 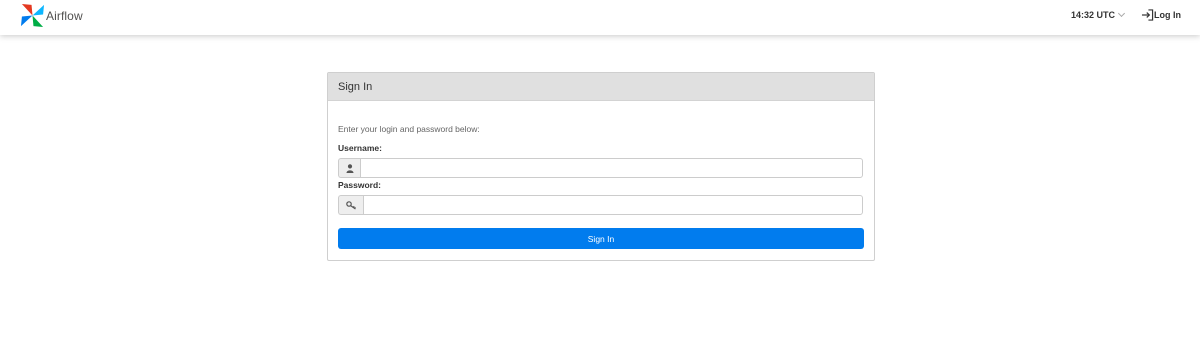 I want to click on clock-time: 14:32 UTC, so click(x=1093, y=15).